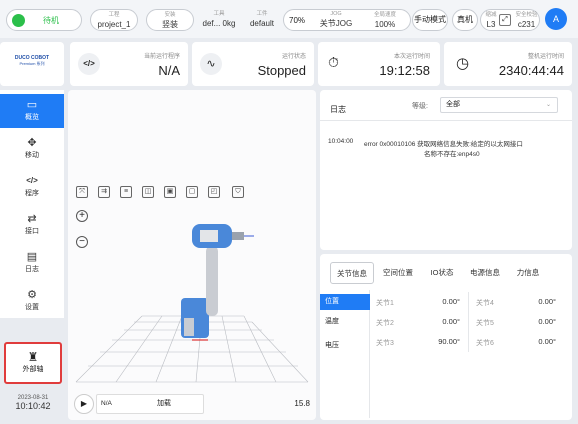  I want to click on joint-6-label: 关节6, so click(485, 343).